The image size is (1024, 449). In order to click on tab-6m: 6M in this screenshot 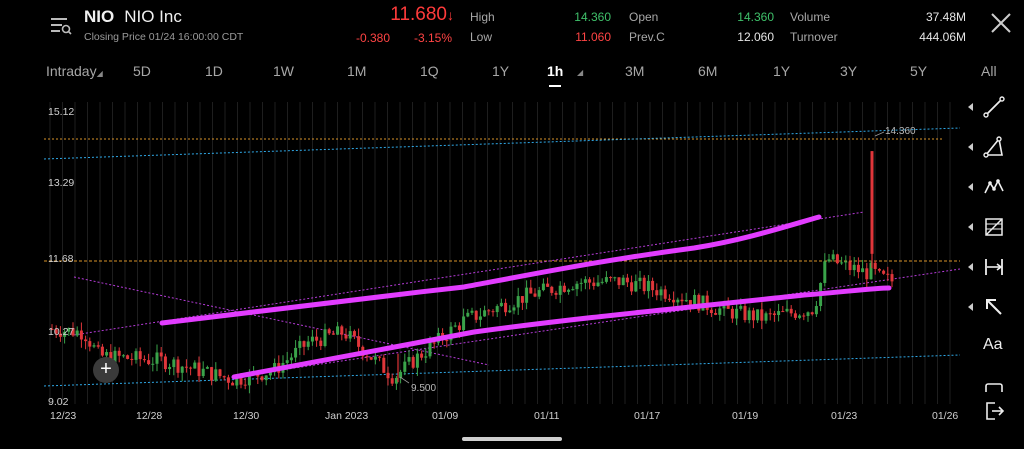, I will do `click(707, 71)`.